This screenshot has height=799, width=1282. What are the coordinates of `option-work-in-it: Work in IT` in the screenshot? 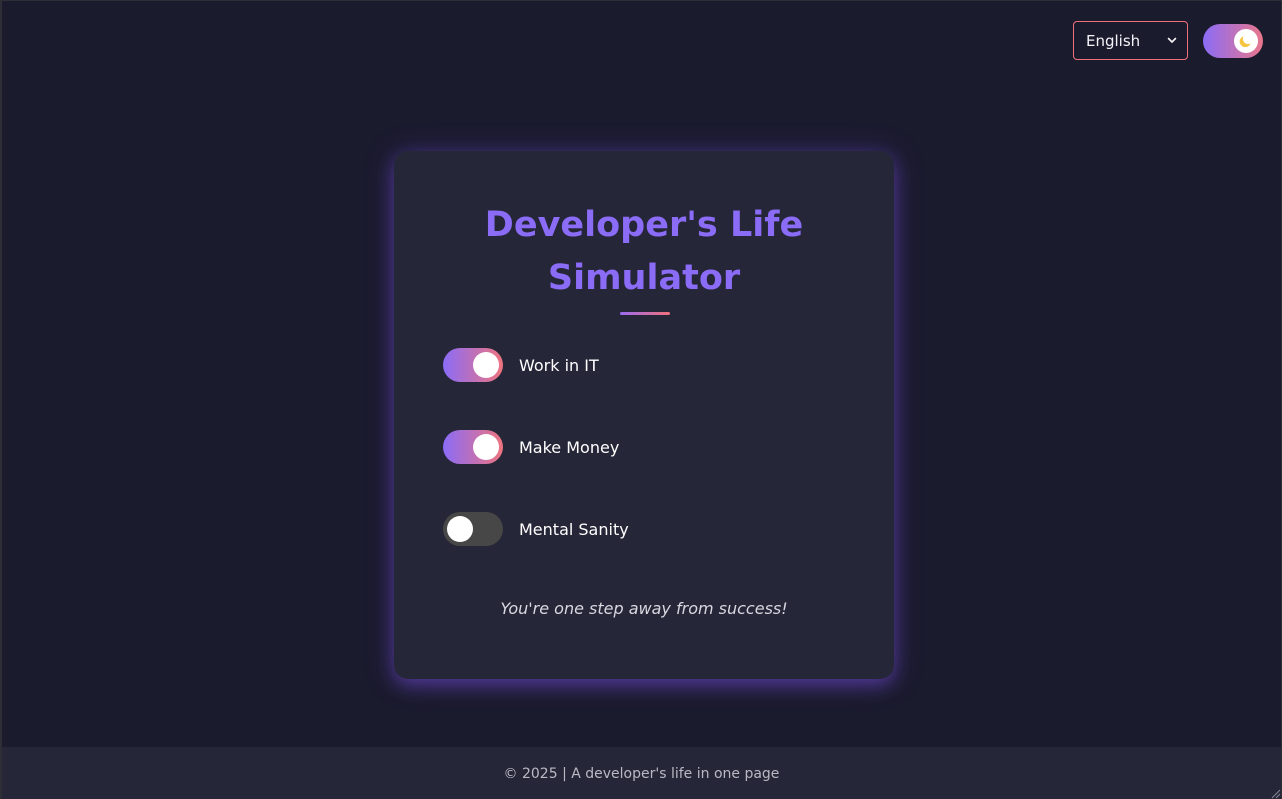 It's located at (521, 365).